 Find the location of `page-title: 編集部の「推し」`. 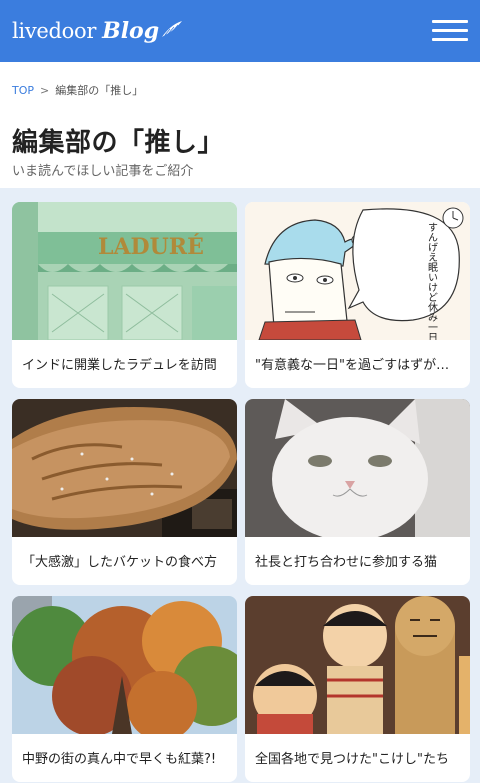

page-title: 編集部の「推し」 is located at coordinates (118, 143).